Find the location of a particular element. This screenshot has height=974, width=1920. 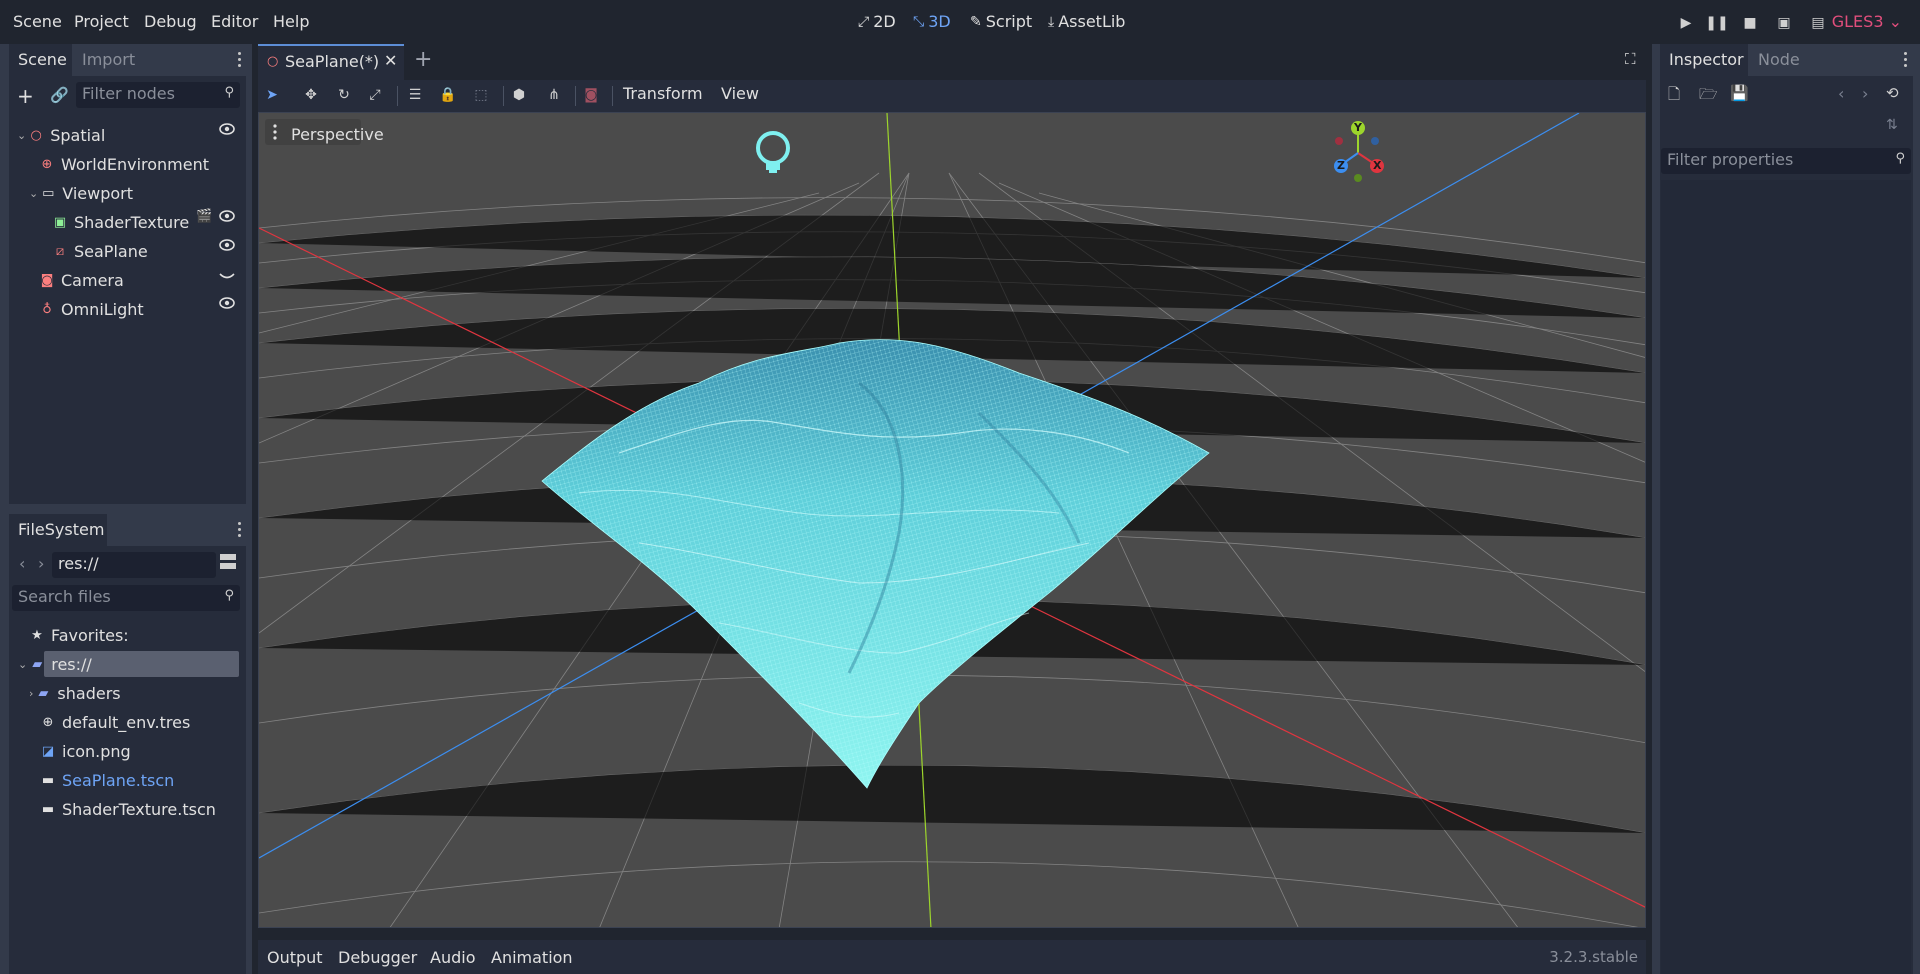

mesh-instance-icon: ⧄ is located at coordinates (60, 251).